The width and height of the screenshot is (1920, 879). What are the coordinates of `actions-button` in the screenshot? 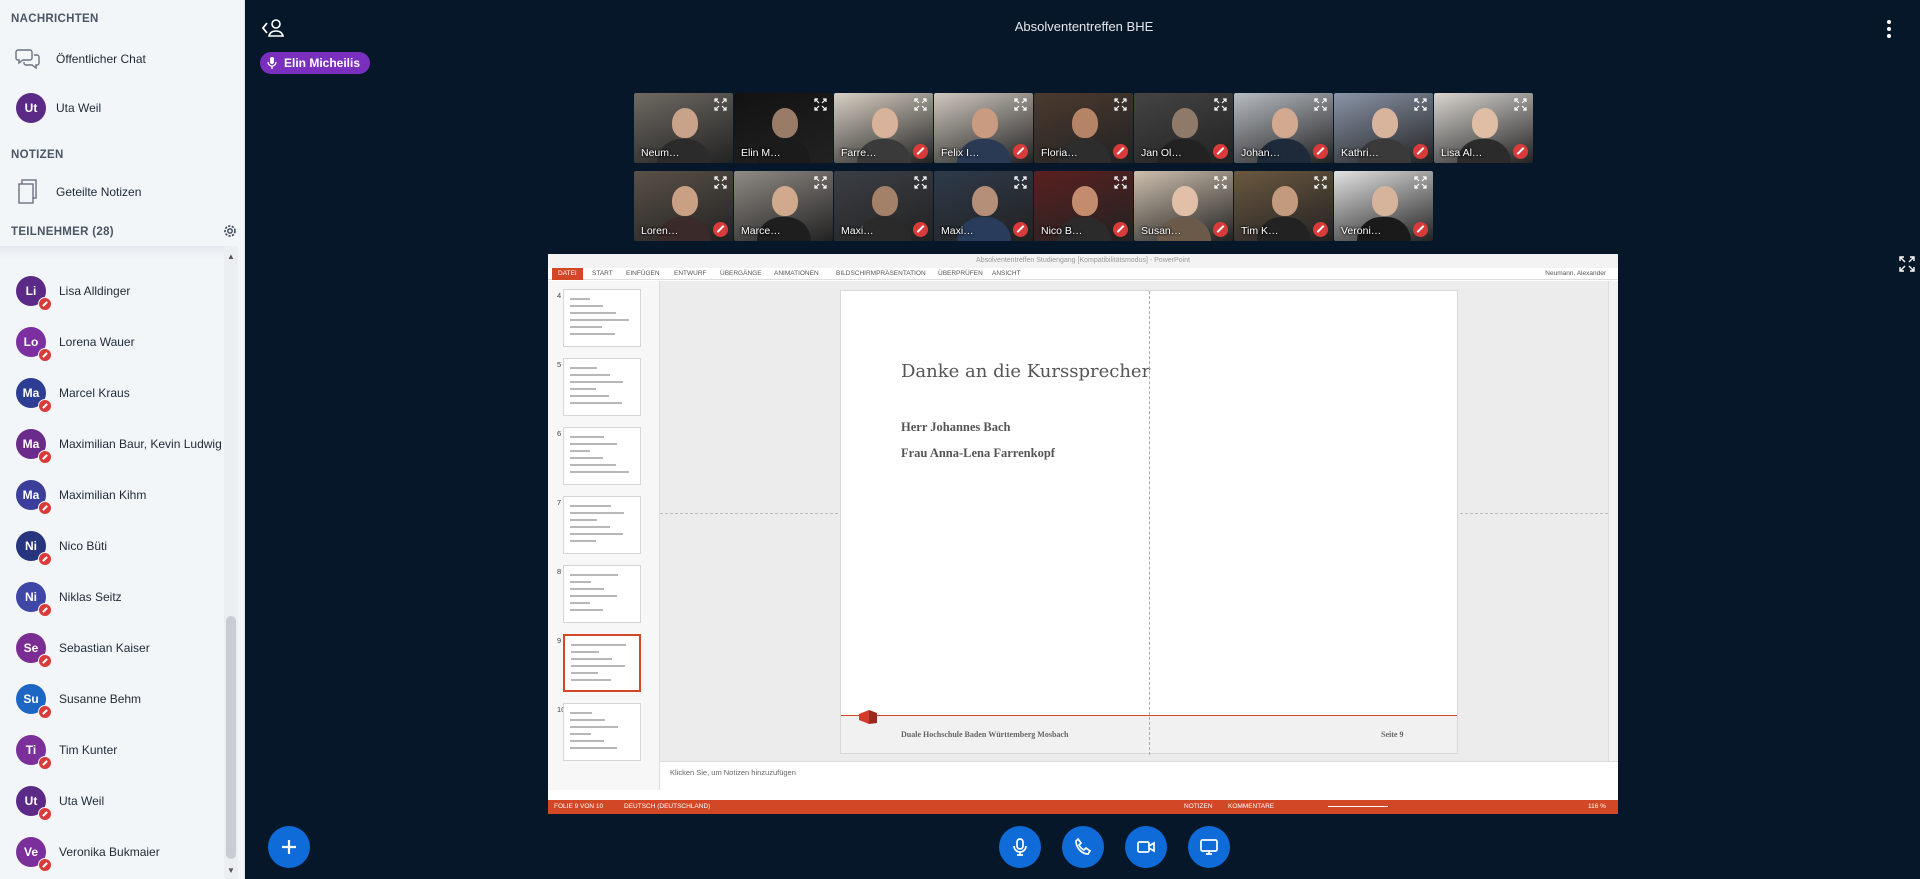 It's located at (289, 847).